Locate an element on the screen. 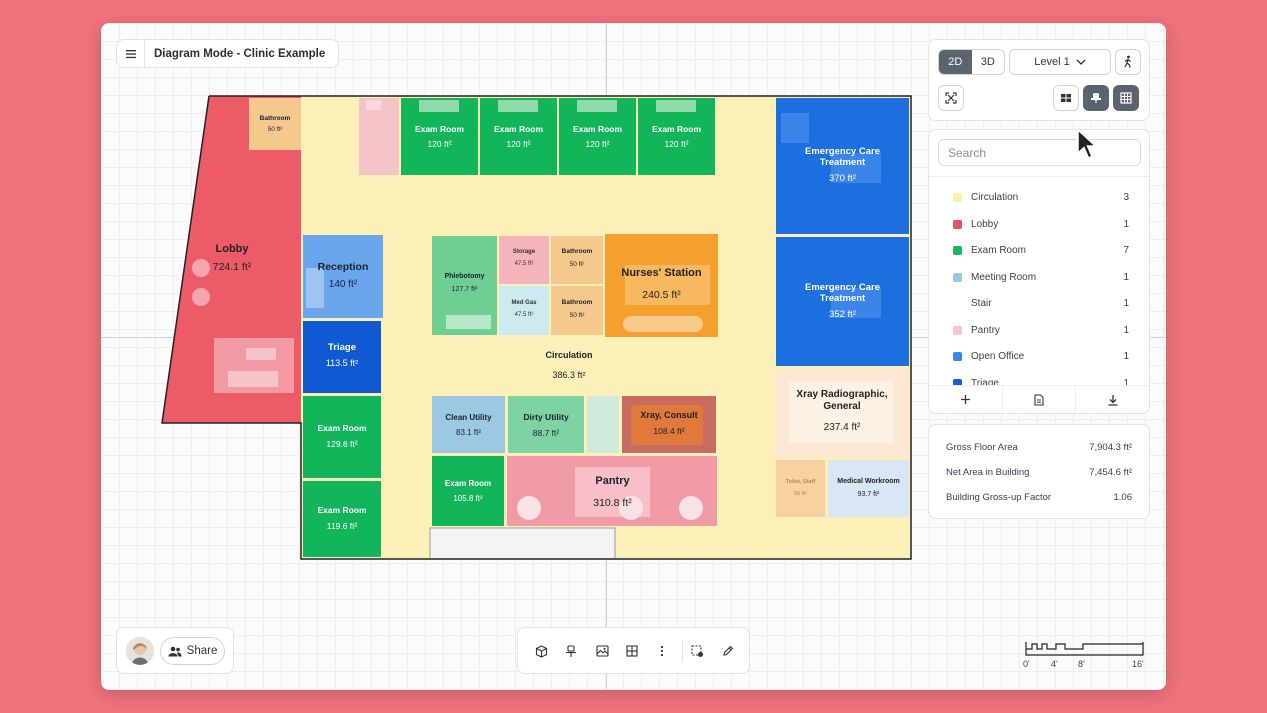  room-toilet-staff: Toilet, Staff 56 ft² is located at coordinates (800, 488).